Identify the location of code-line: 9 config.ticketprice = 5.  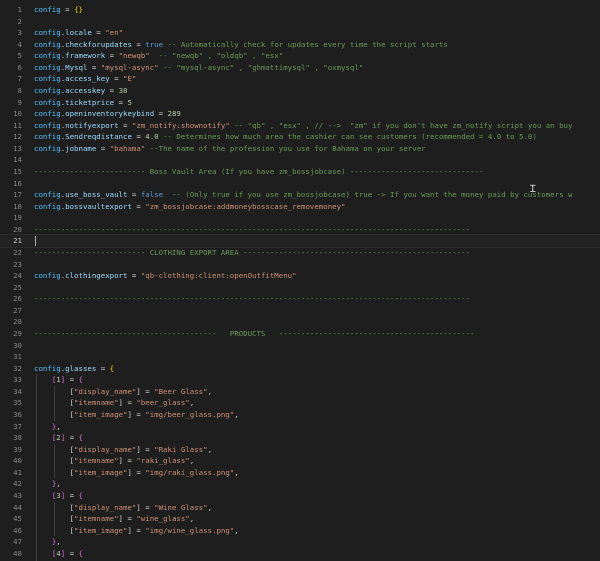
(300, 103).